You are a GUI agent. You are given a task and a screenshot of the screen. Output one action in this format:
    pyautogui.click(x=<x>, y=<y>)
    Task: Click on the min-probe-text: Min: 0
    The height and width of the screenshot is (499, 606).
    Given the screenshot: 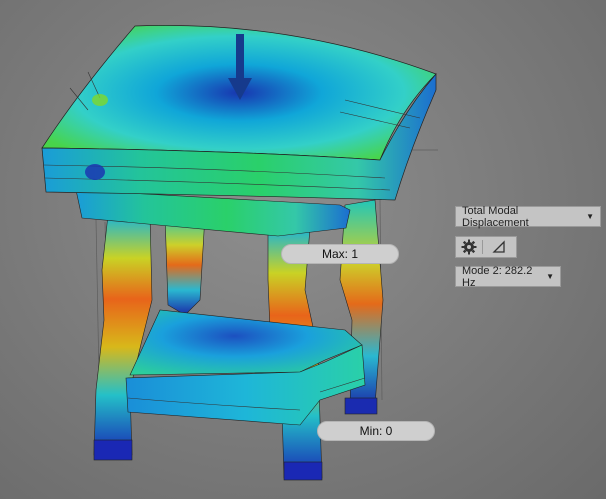 What is the action you would take?
    pyautogui.click(x=376, y=431)
    